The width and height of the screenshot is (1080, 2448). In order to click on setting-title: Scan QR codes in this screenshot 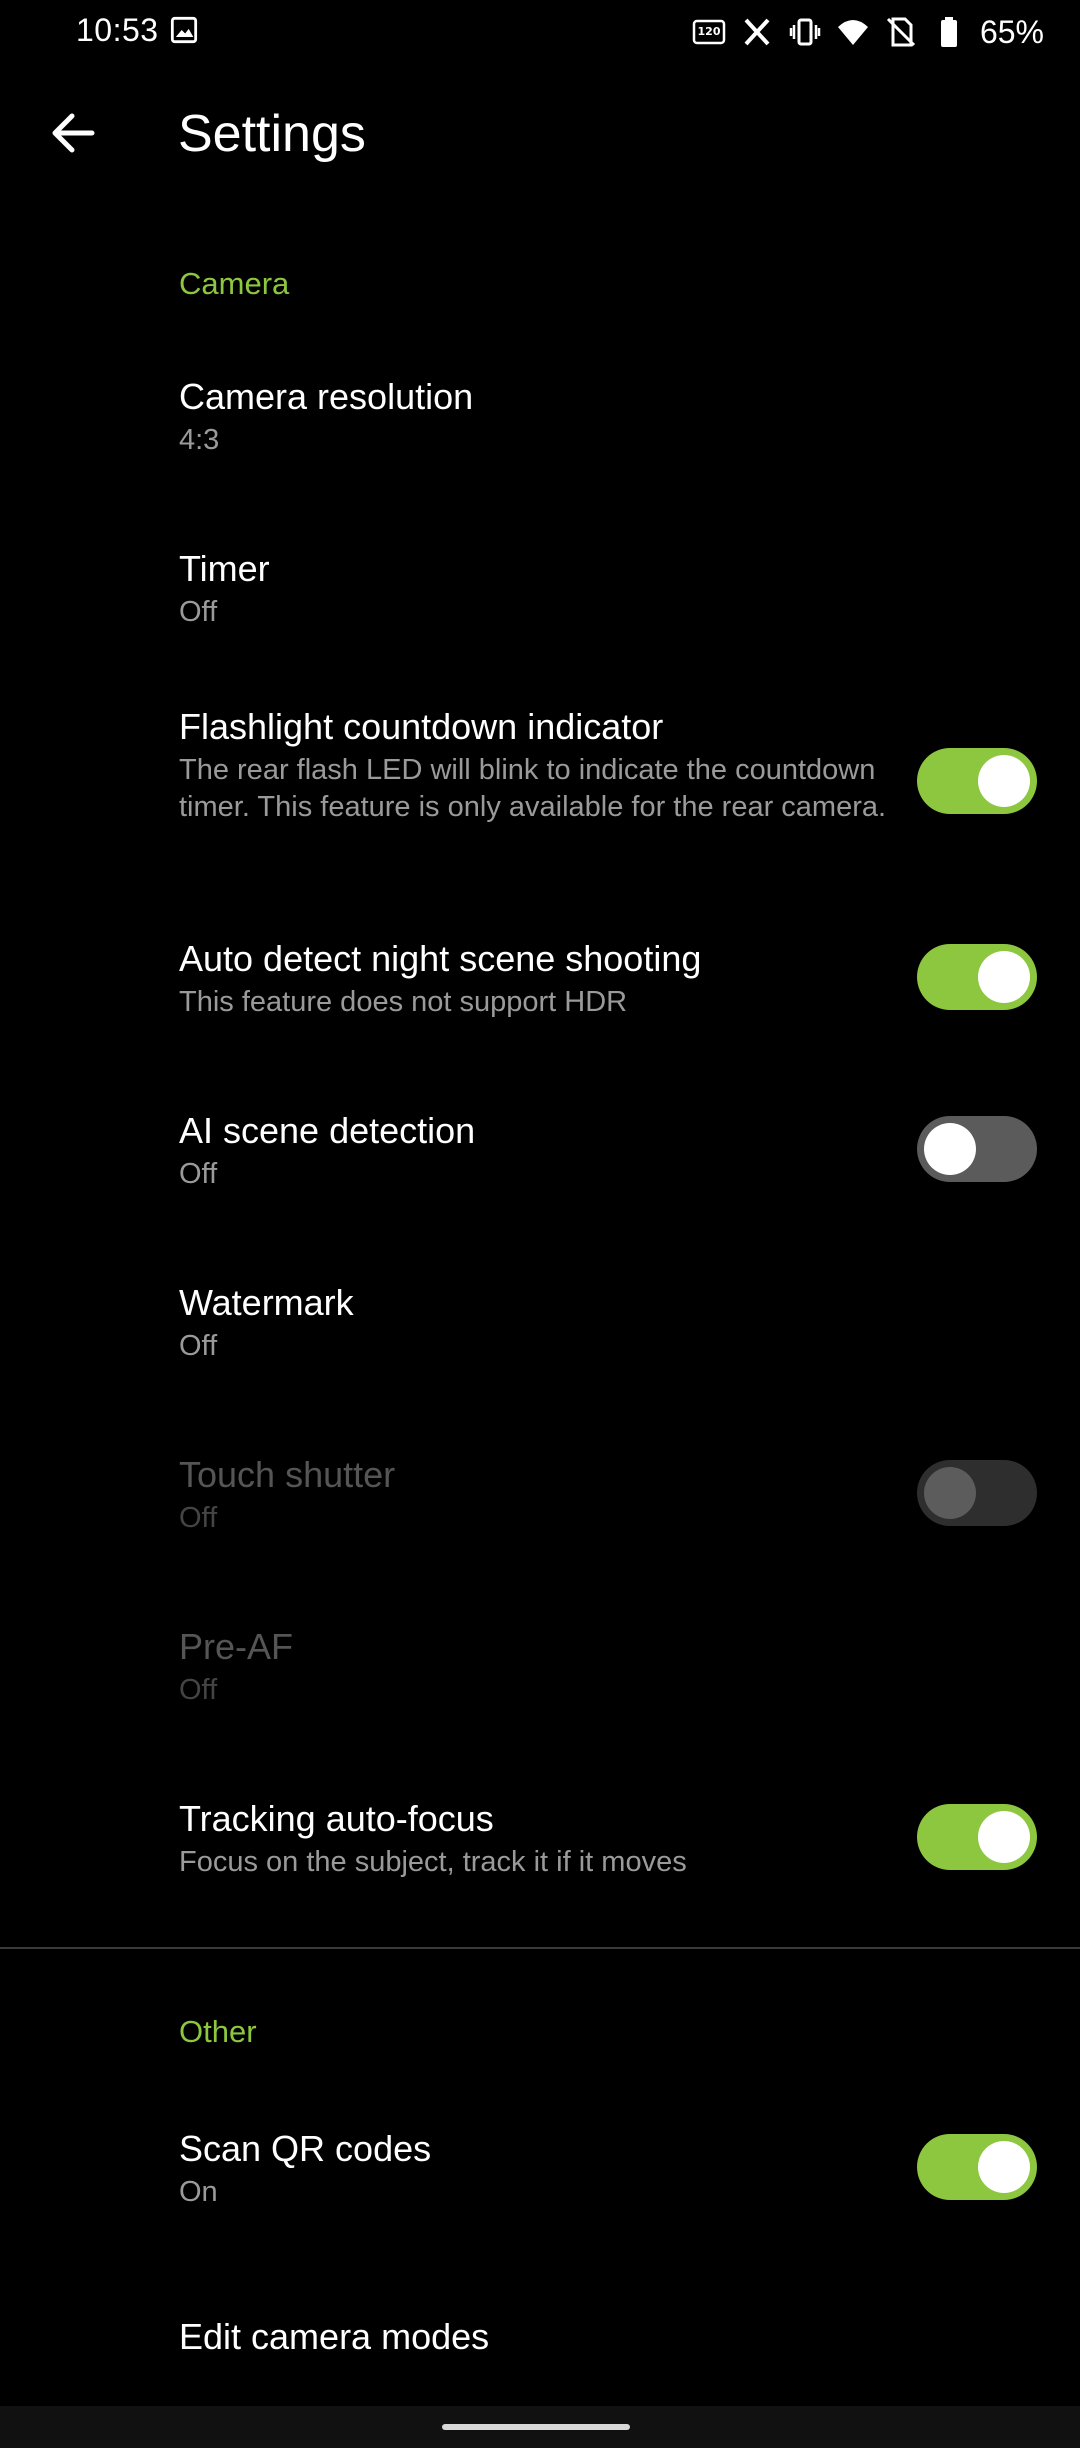, I will do `click(305, 2148)`.